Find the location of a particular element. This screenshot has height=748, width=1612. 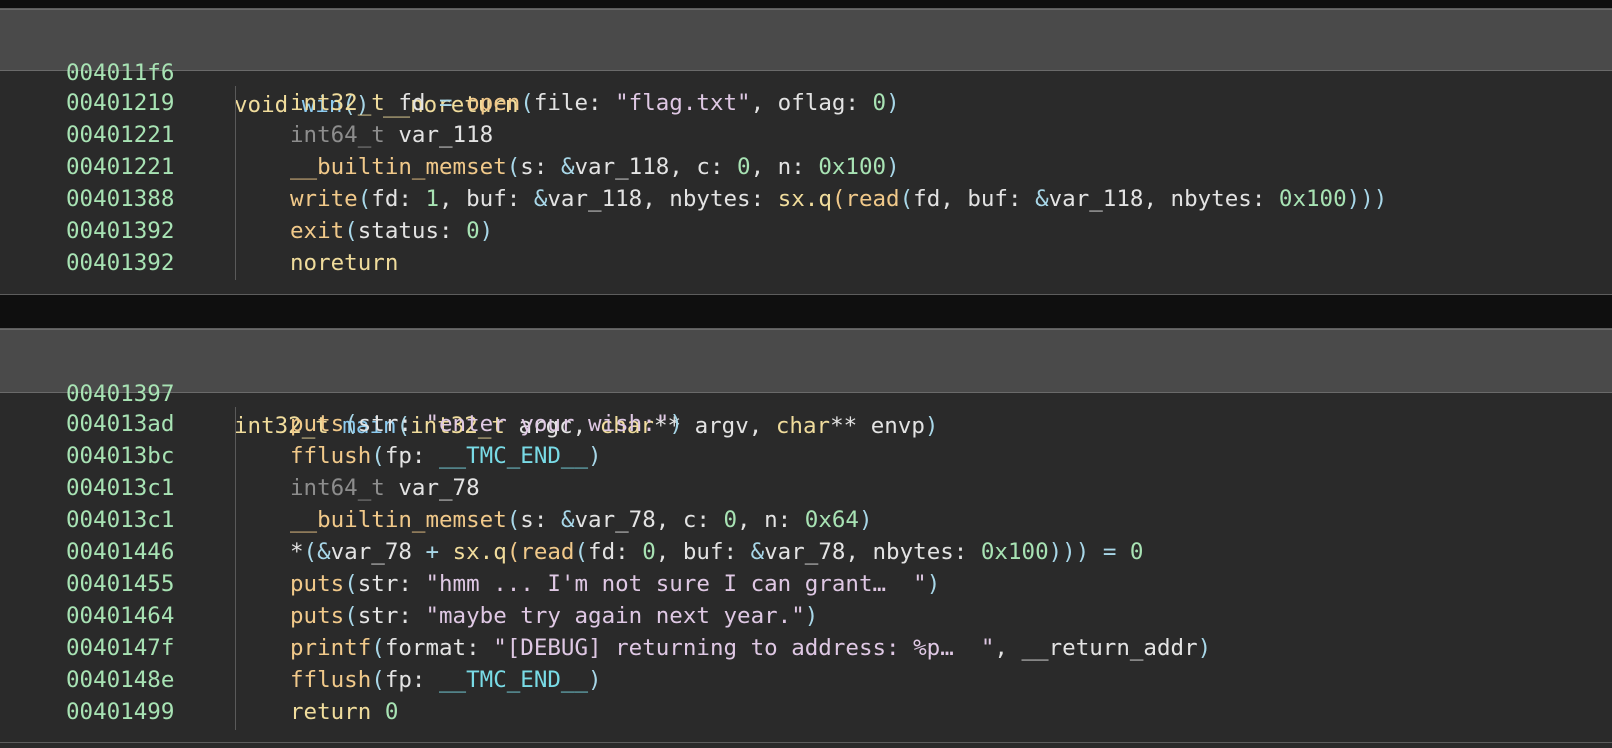

line-address: 00401392 is located at coordinates (120, 231).